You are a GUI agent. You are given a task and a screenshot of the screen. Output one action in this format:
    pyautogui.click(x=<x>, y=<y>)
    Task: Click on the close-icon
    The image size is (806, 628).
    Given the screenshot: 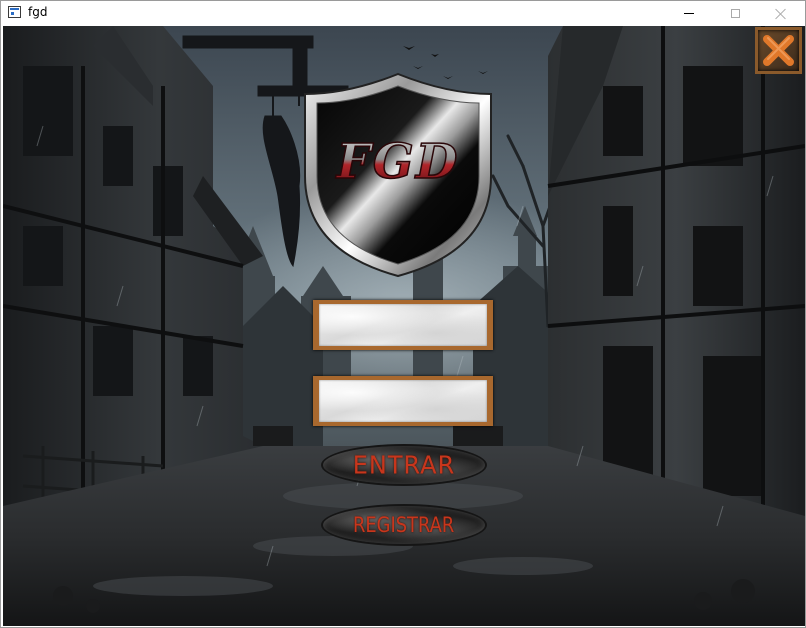 What is the action you would take?
    pyautogui.click(x=781, y=14)
    